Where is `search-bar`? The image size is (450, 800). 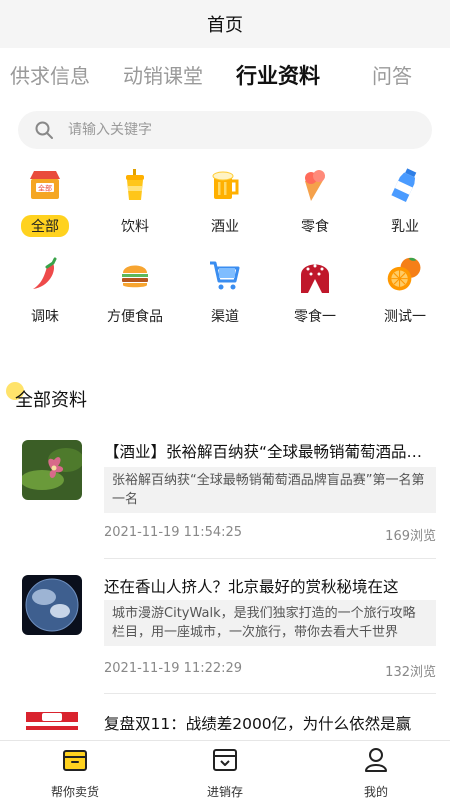
search-bar is located at coordinates (225, 130).